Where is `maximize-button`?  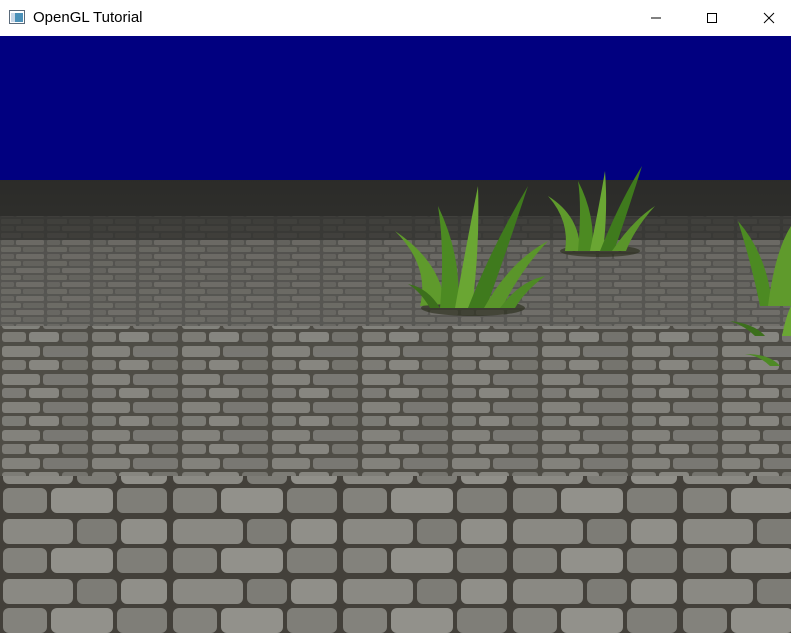 maximize-button is located at coordinates (712, 18).